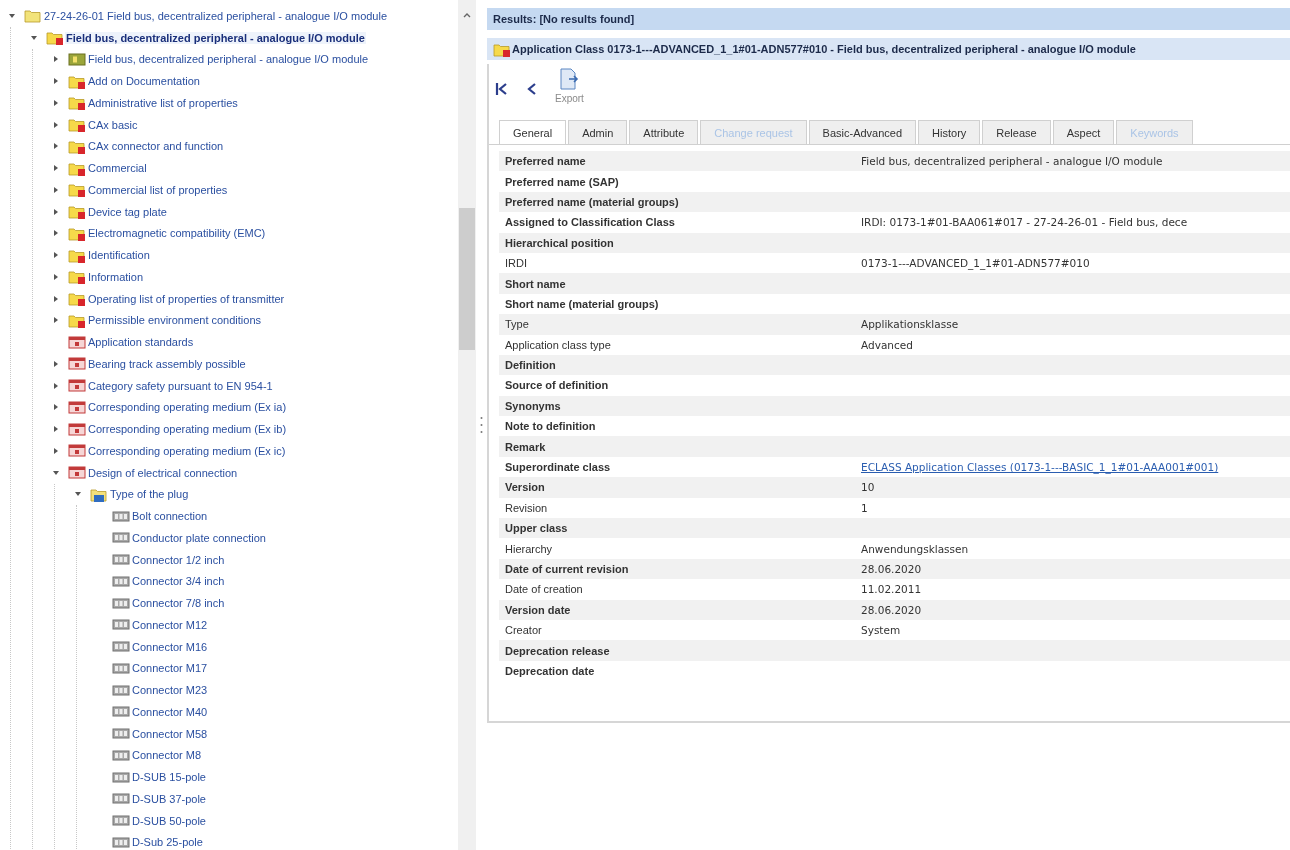  I want to click on property-label: Preferred name (material groups), so click(592, 201).